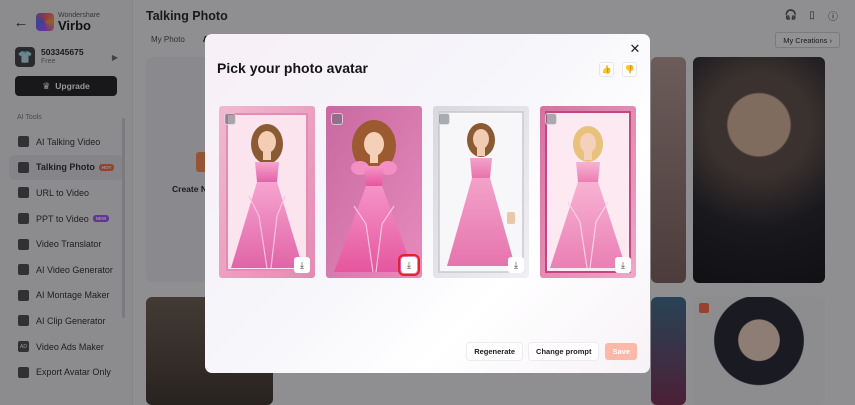  Describe the element at coordinates (629, 69) in the screenshot. I see `thumbs-down-icon: 👎` at that location.